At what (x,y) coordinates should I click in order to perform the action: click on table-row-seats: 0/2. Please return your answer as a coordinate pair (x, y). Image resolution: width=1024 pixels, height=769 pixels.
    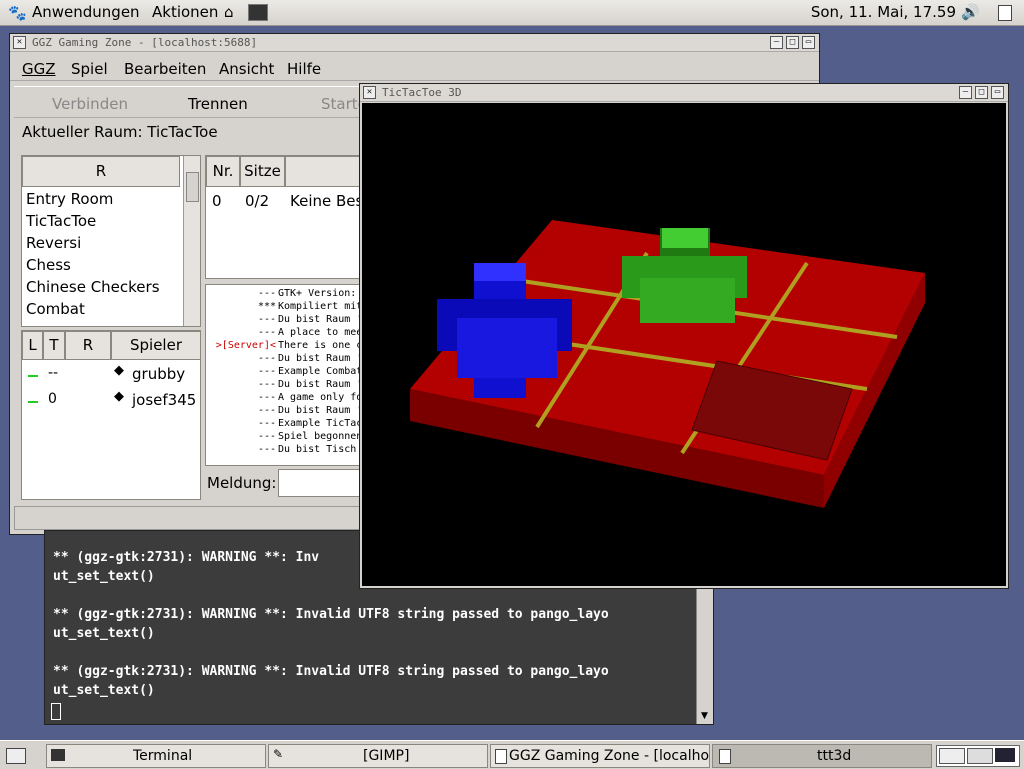
    Looking at the image, I should click on (257, 201).